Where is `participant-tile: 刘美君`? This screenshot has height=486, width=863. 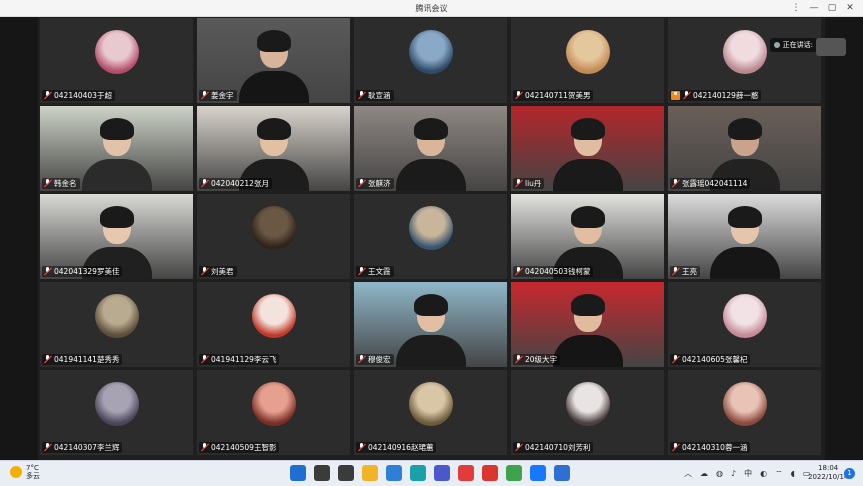
participant-tile: 刘美君 is located at coordinates (273, 236).